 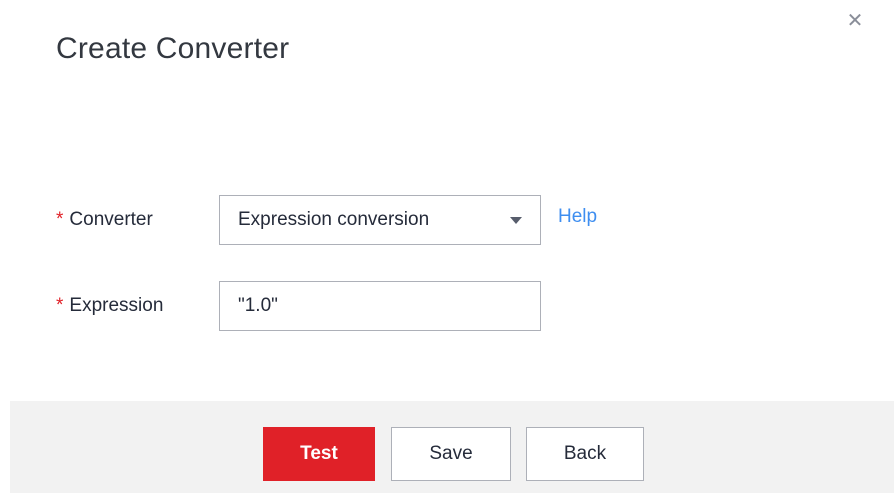 What do you see at coordinates (451, 454) in the screenshot?
I see `save-button: Save` at bounding box center [451, 454].